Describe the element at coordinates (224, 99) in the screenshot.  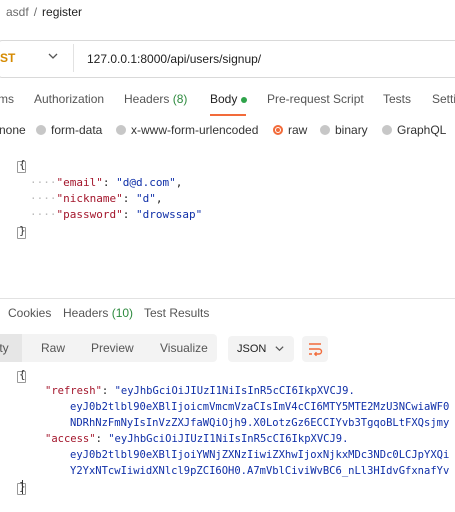
I see `tab-body-label: Body` at that location.